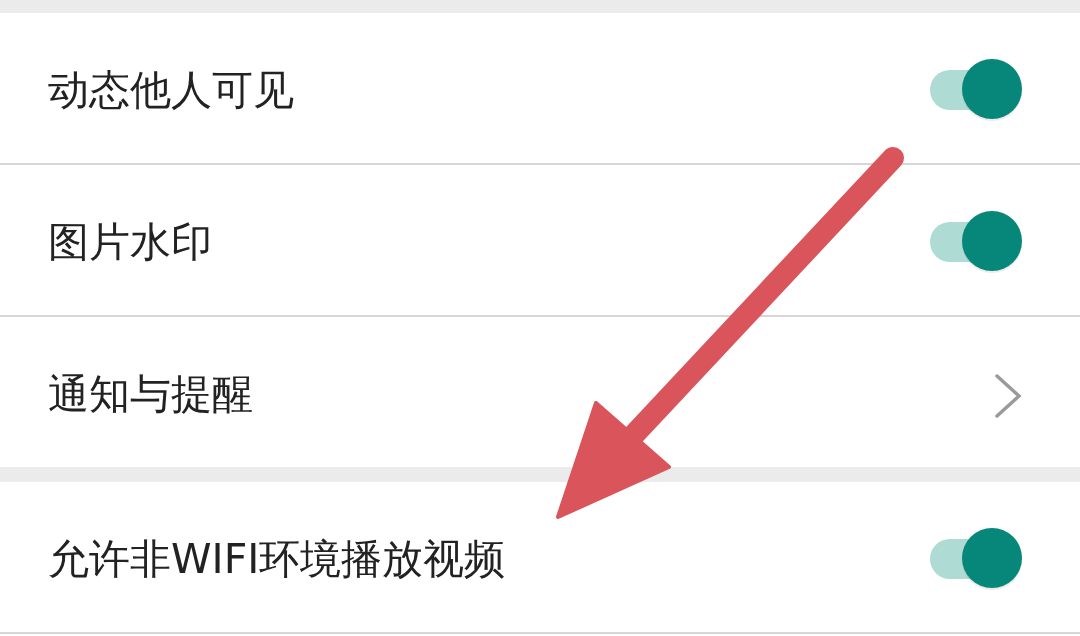 Image resolution: width=1080 pixels, height=636 pixels. I want to click on setting-label: 动态他人可见, so click(171, 90).